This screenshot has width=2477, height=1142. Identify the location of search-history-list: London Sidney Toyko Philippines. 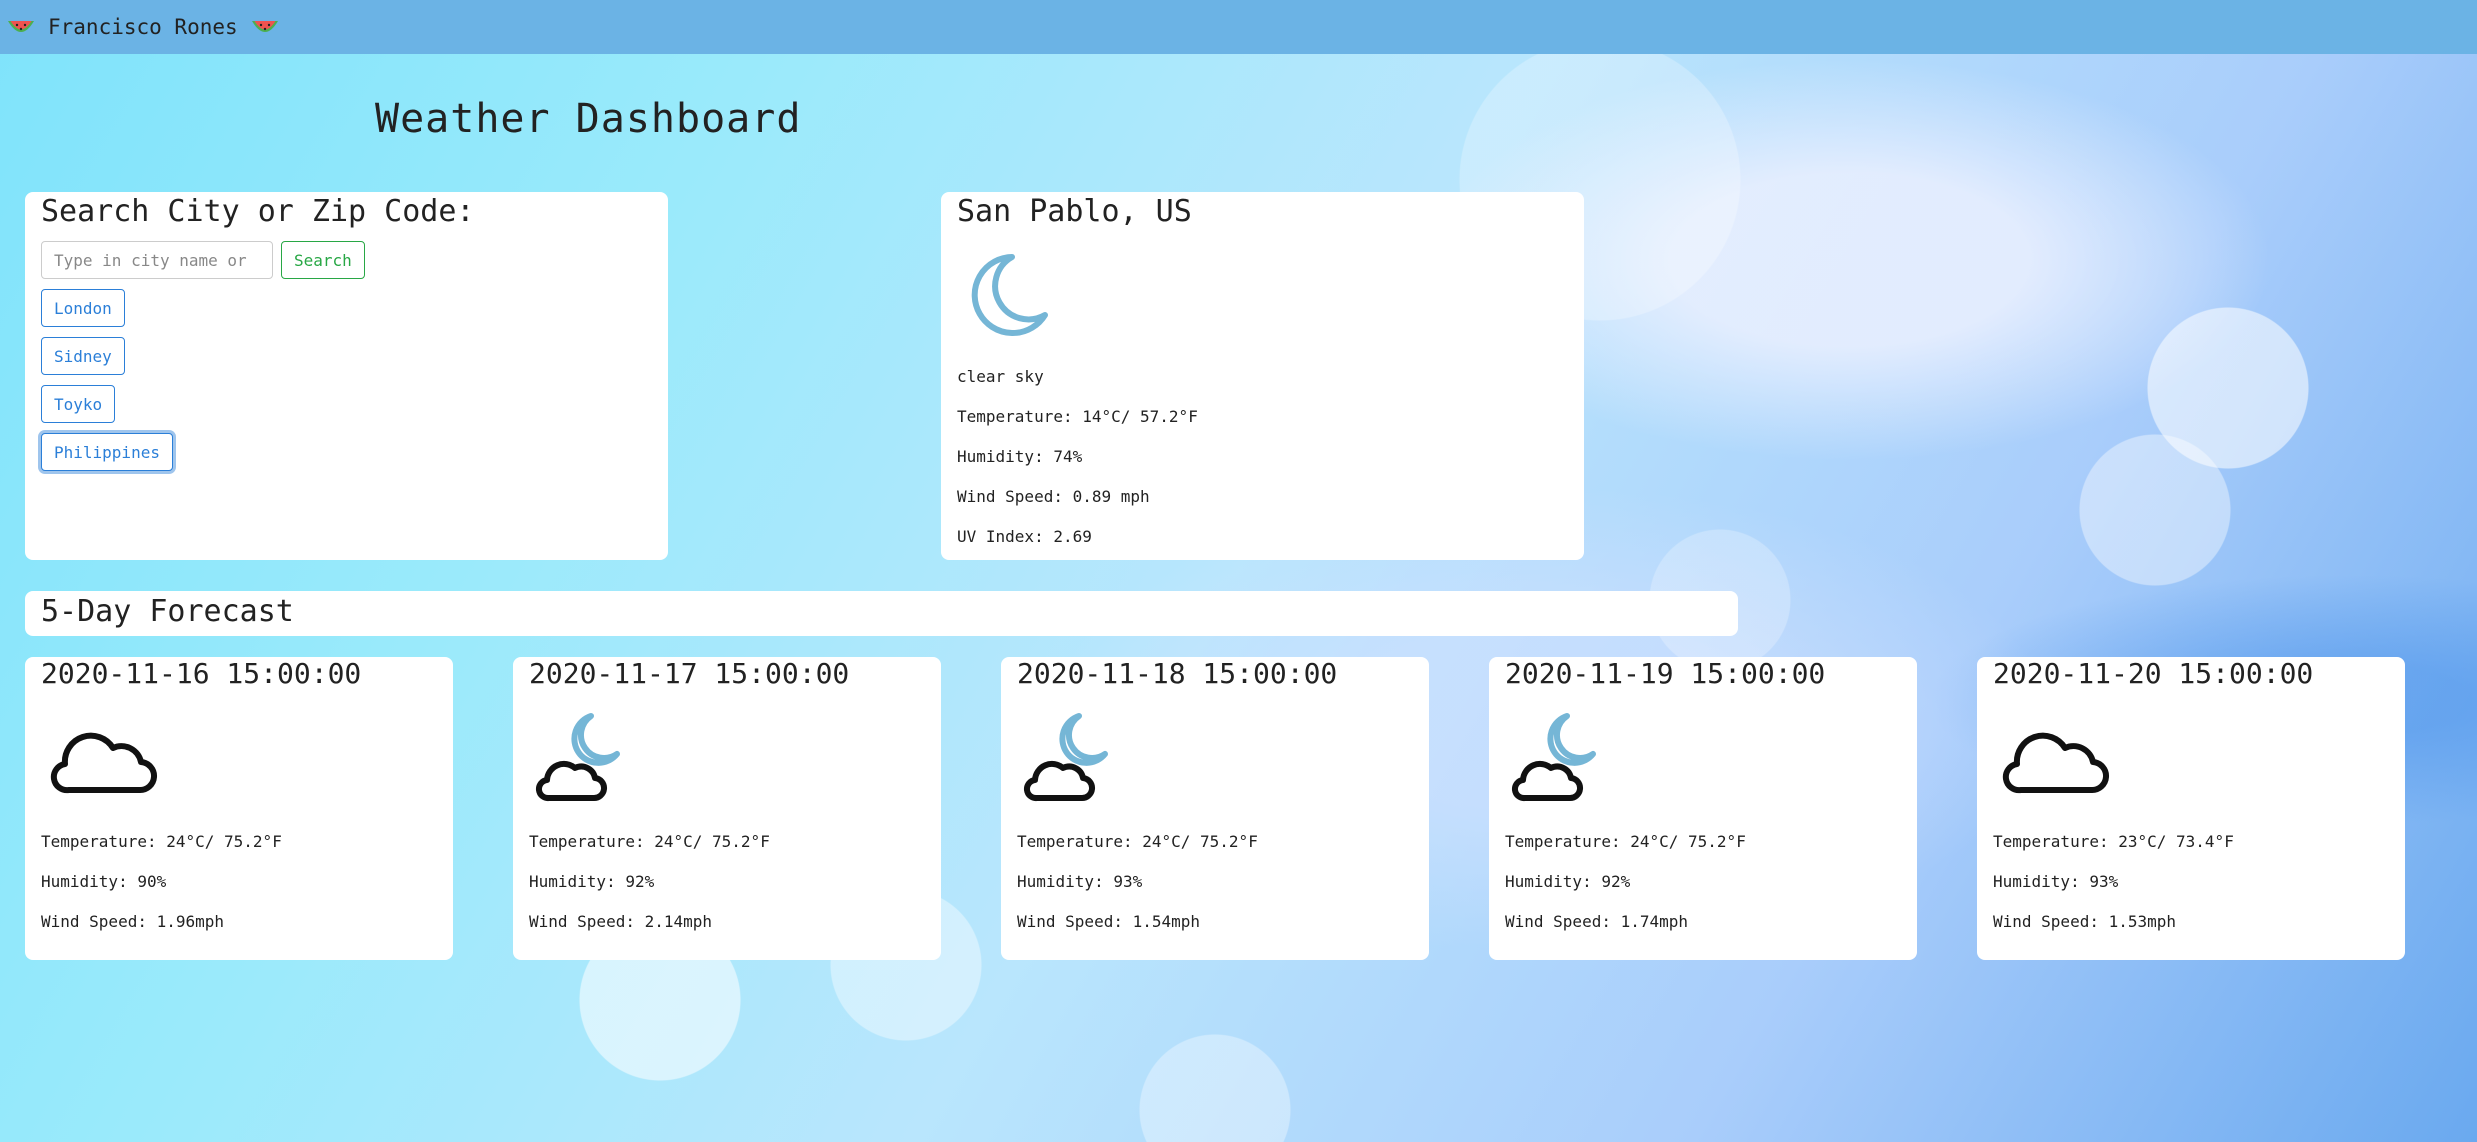
(346, 380).